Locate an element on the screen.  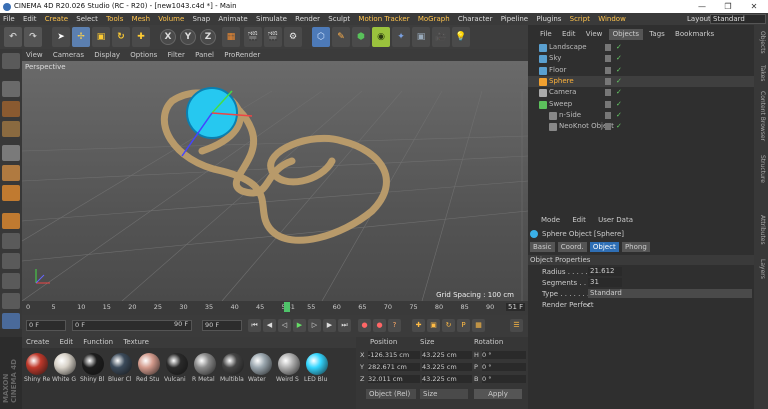
timeline-menu-icon: ☰ is located at coordinates (516, 325).